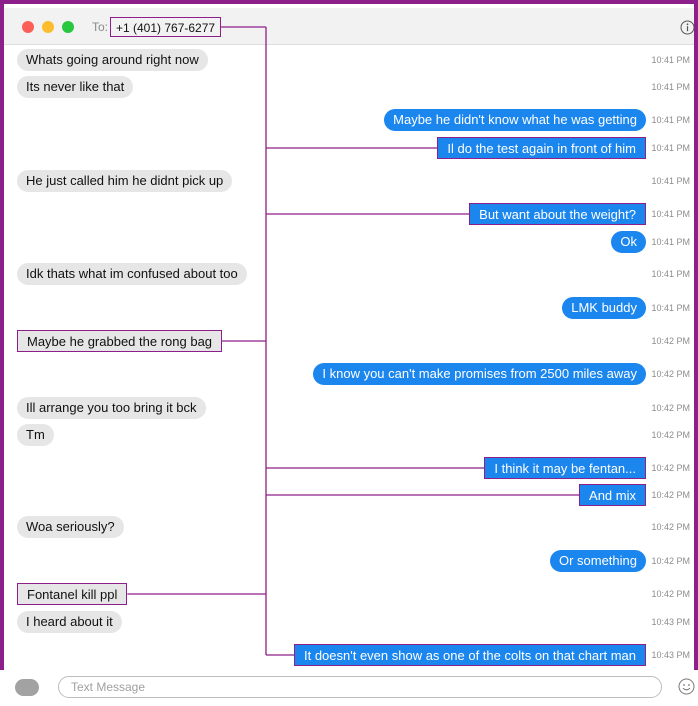 The height and width of the screenshot is (706, 698). What do you see at coordinates (75, 87) in the screenshot?
I see `incoming-message-bubble: Its never like that` at bounding box center [75, 87].